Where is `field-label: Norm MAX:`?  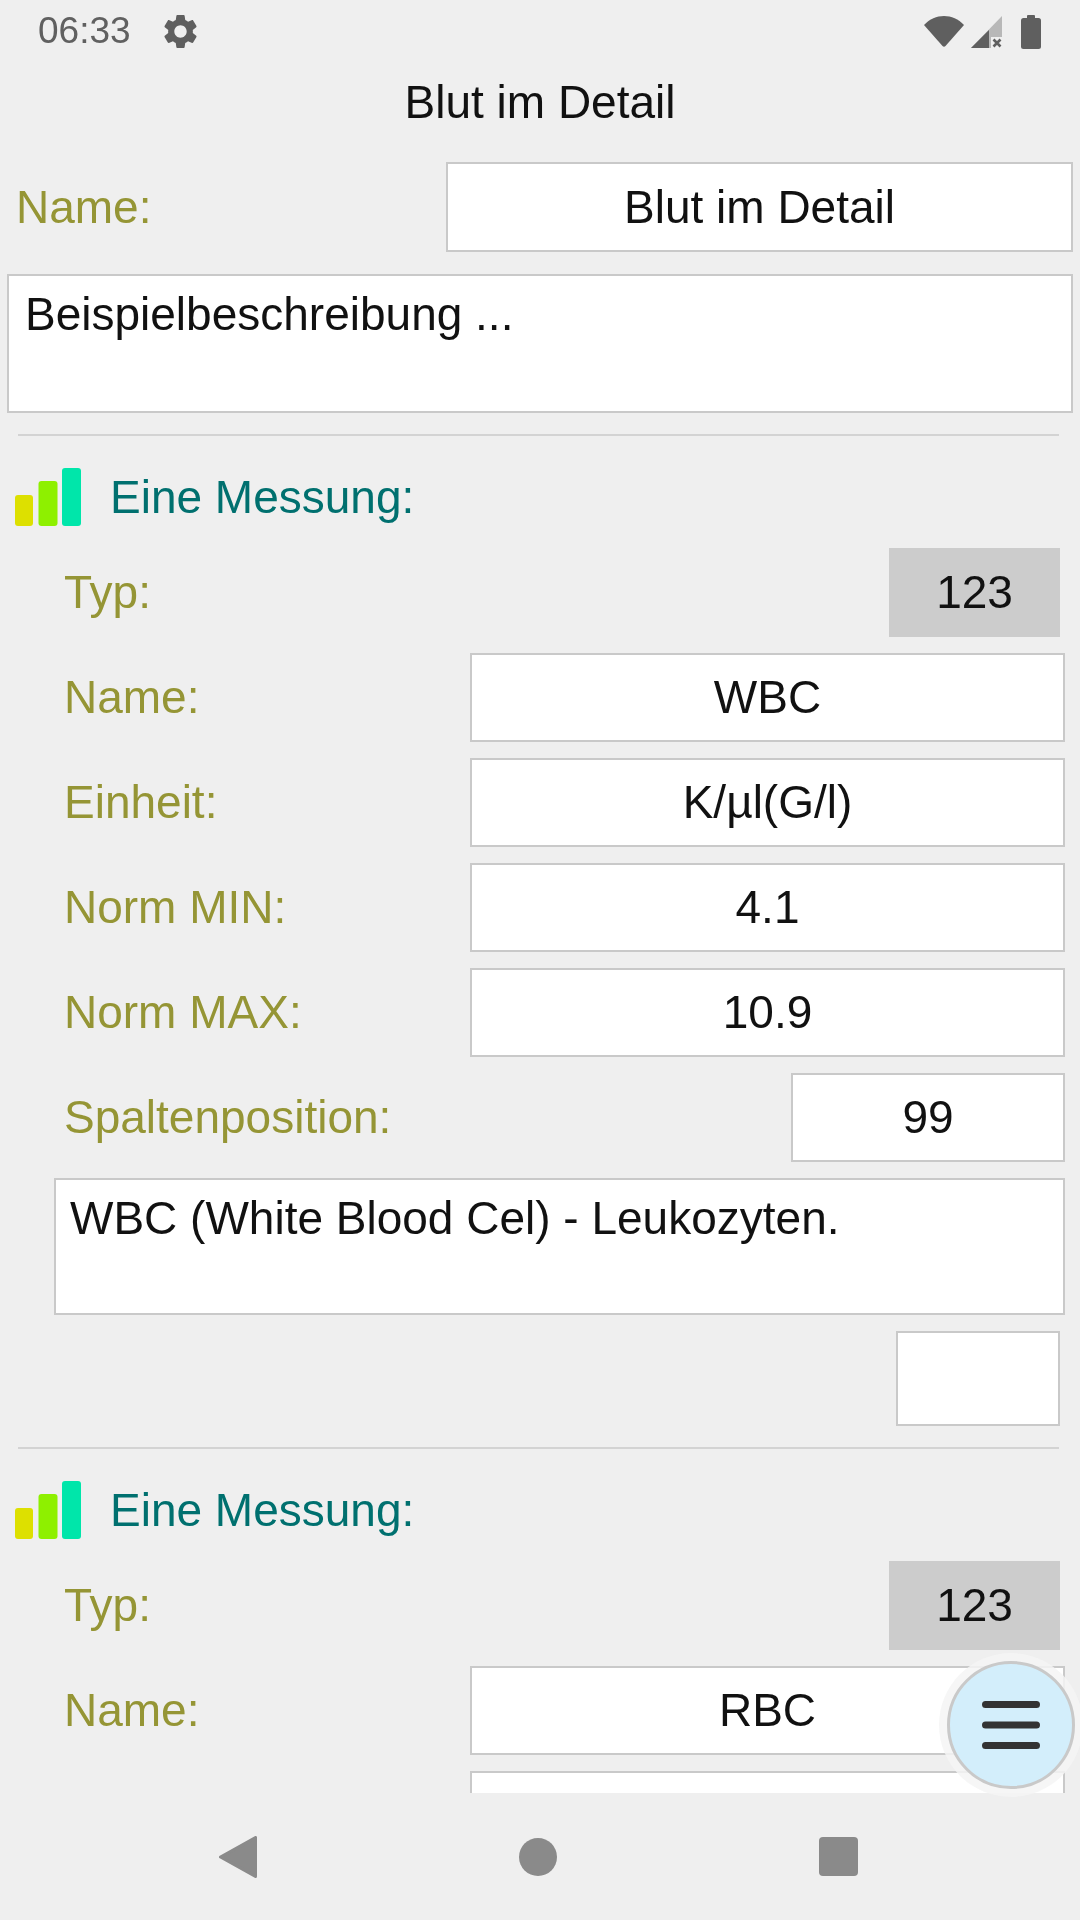
field-label: Norm MAX: is located at coordinates (183, 1012).